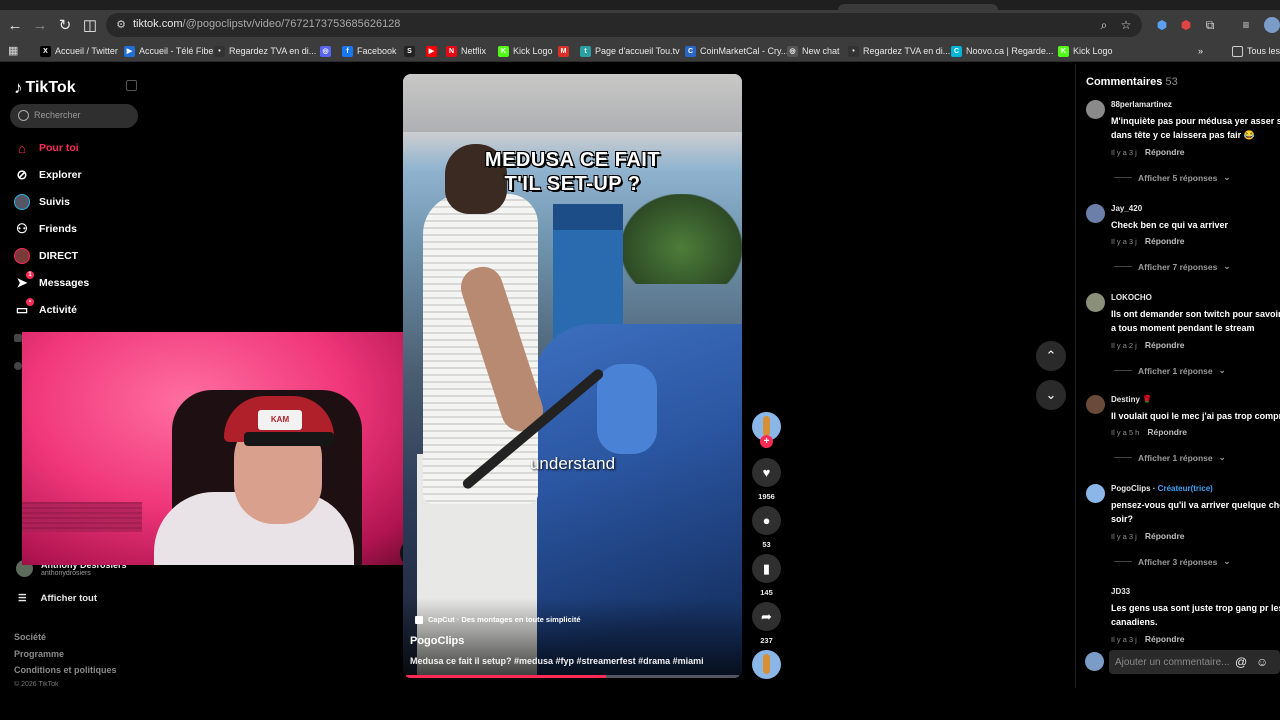  What do you see at coordinates (46, 148) in the screenshot?
I see `nav-item-for-you: ⌂ Pour toi` at bounding box center [46, 148].